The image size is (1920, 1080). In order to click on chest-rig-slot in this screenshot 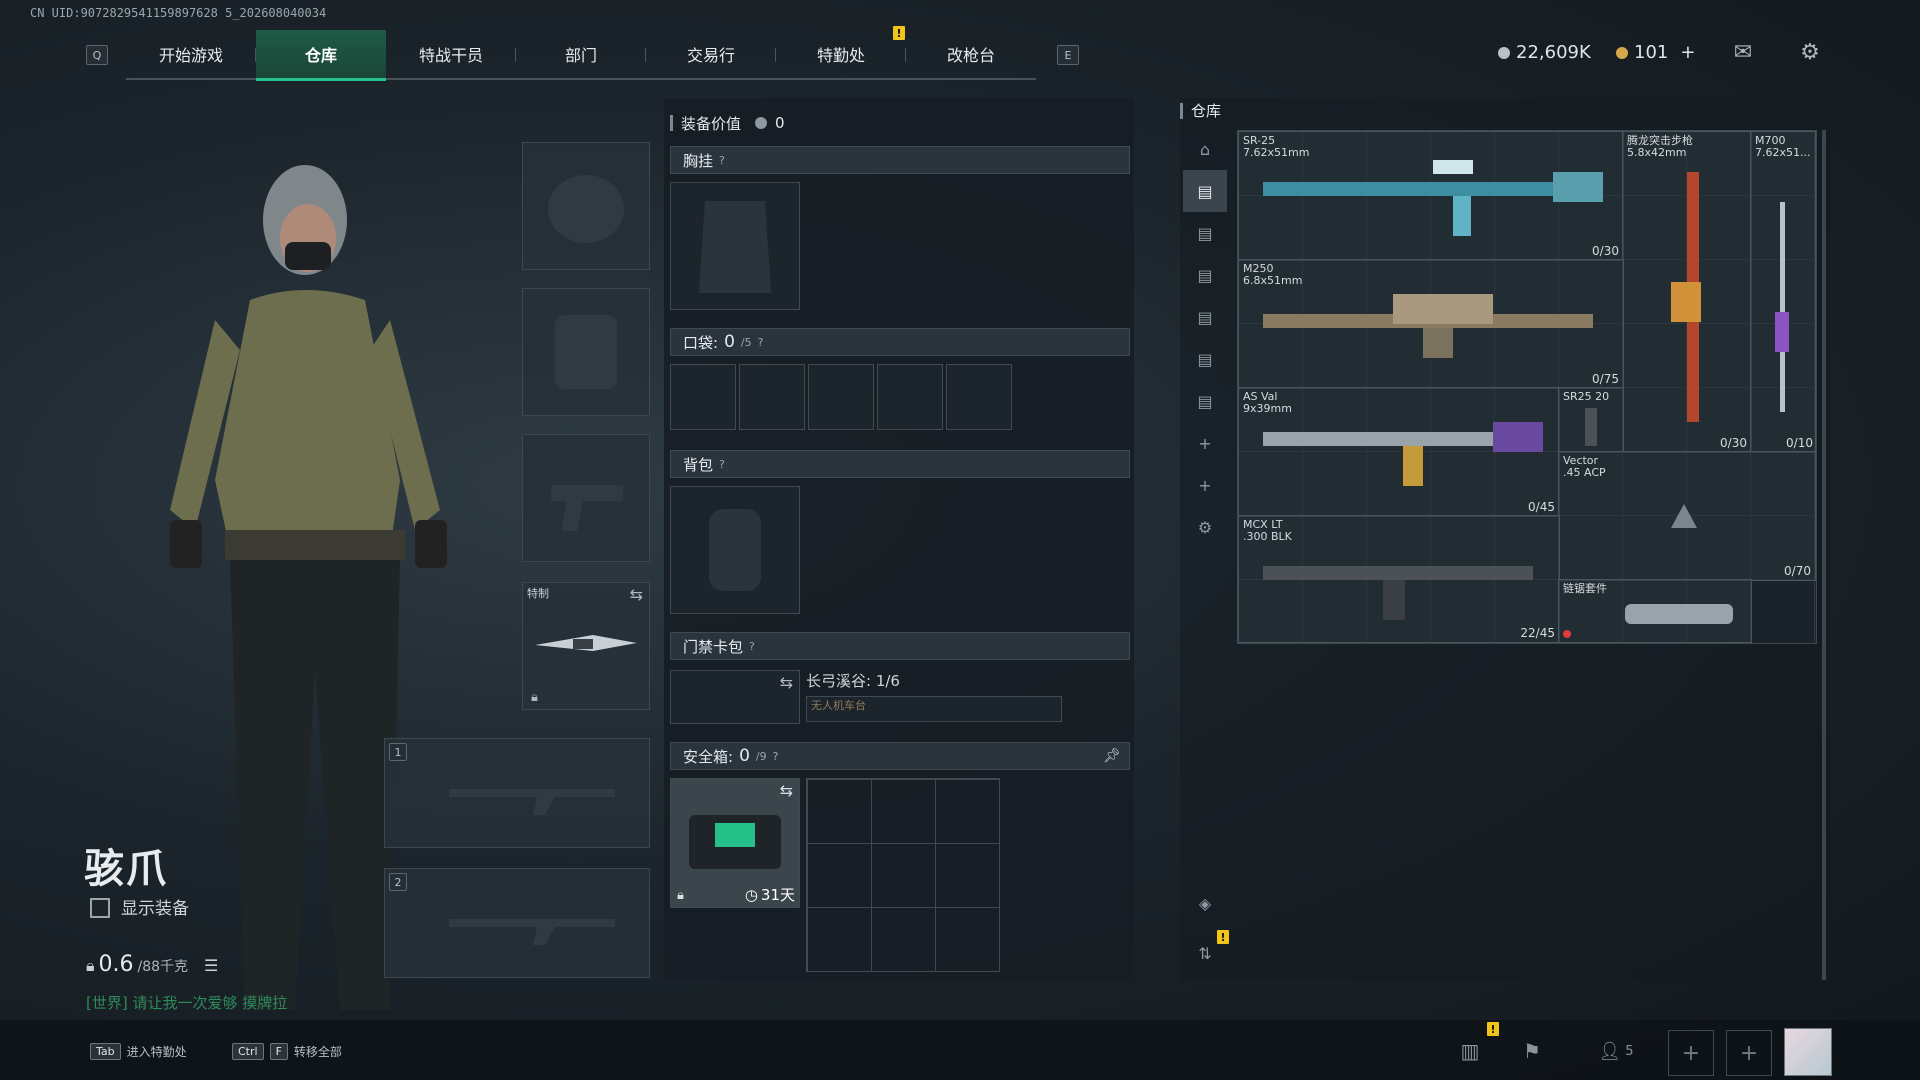, I will do `click(735, 246)`.